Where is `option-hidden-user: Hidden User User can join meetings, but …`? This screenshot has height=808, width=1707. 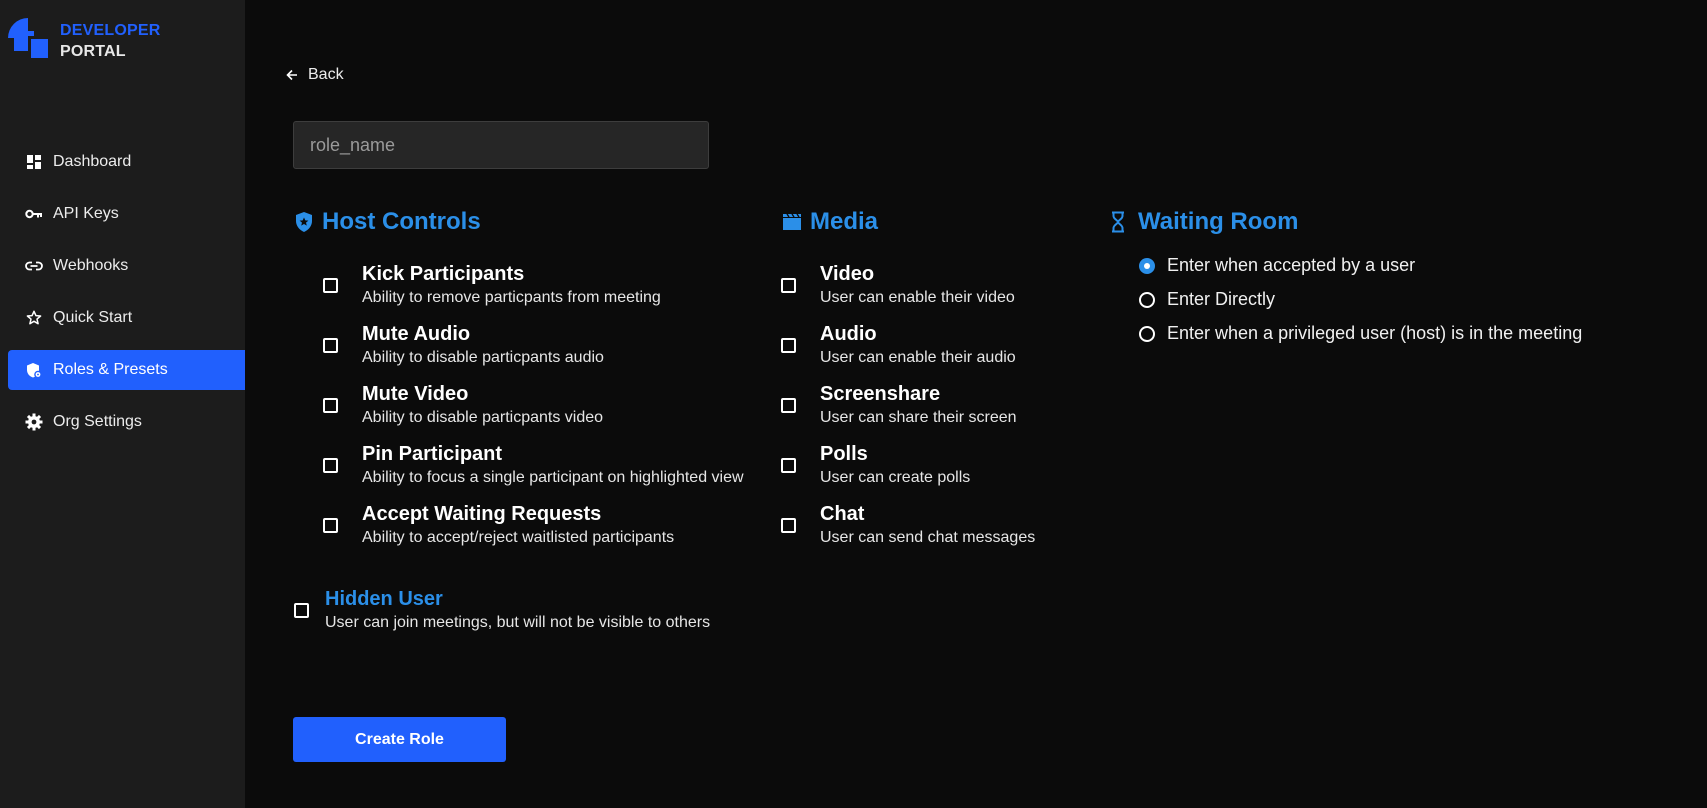
option-hidden-user: Hidden User User can join meetings, but … is located at coordinates (502, 610).